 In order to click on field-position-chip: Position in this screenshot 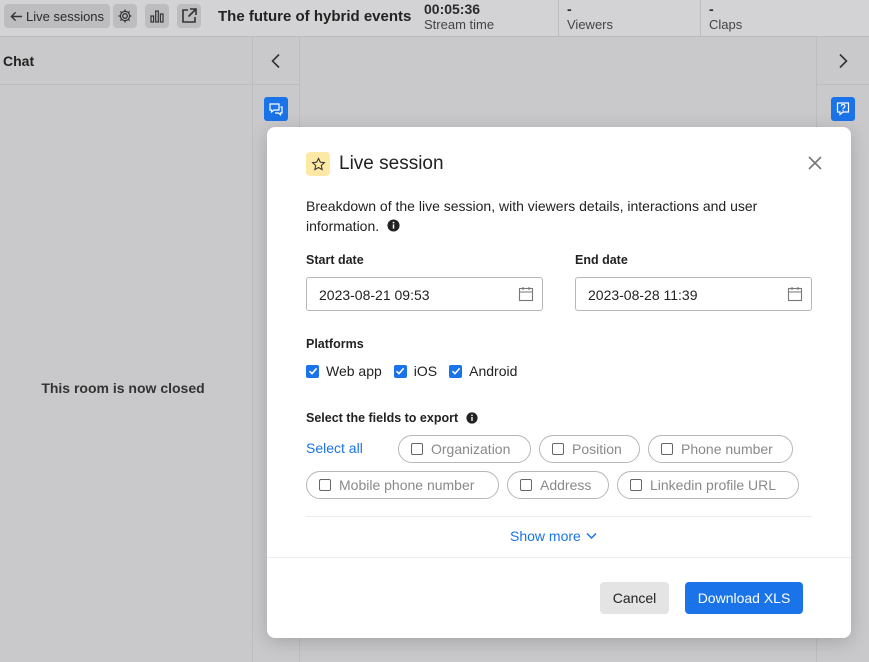, I will do `click(589, 449)`.